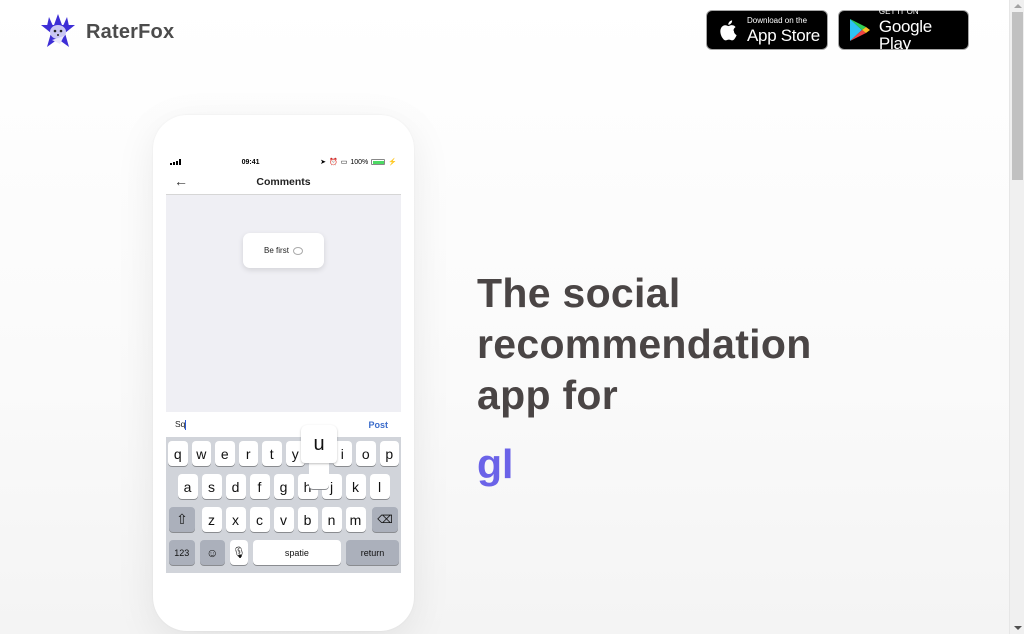 This screenshot has height=634, width=1024. I want to click on fox-star-logo-icon, so click(58, 30).